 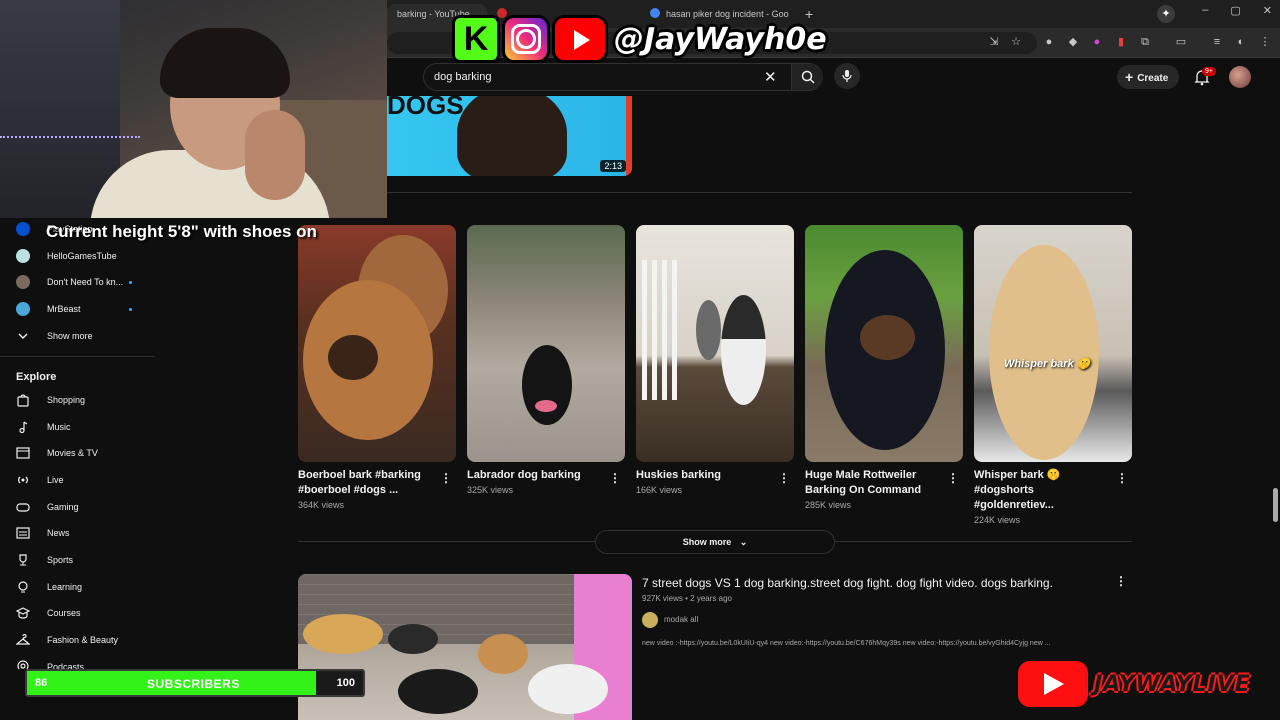 What do you see at coordinates (534, 475) in the screenshot?
I see `short-title: Labrador dog barking` at bounding box center [534, 475].